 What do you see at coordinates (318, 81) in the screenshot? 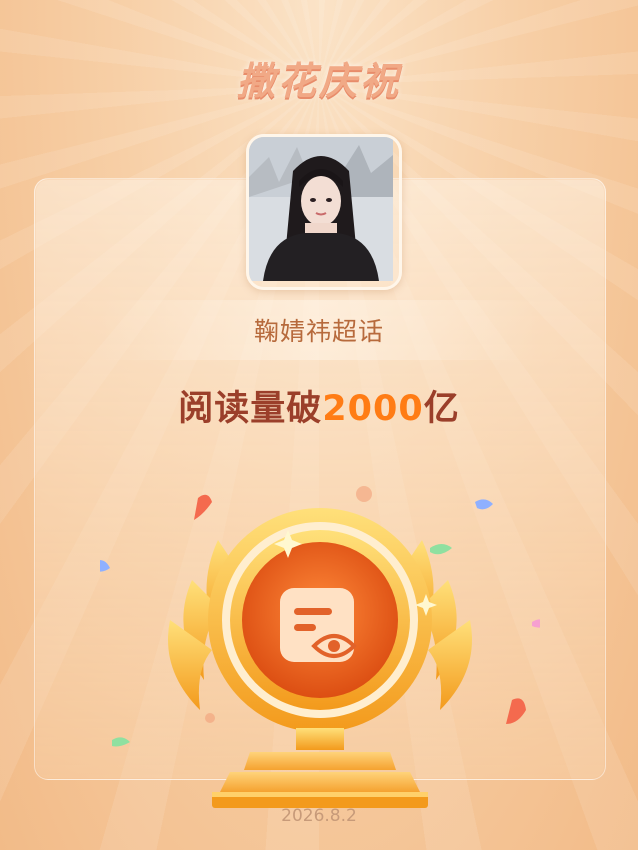
I see `page-title: 撒花庆祝` at bounding box center [318, 81].